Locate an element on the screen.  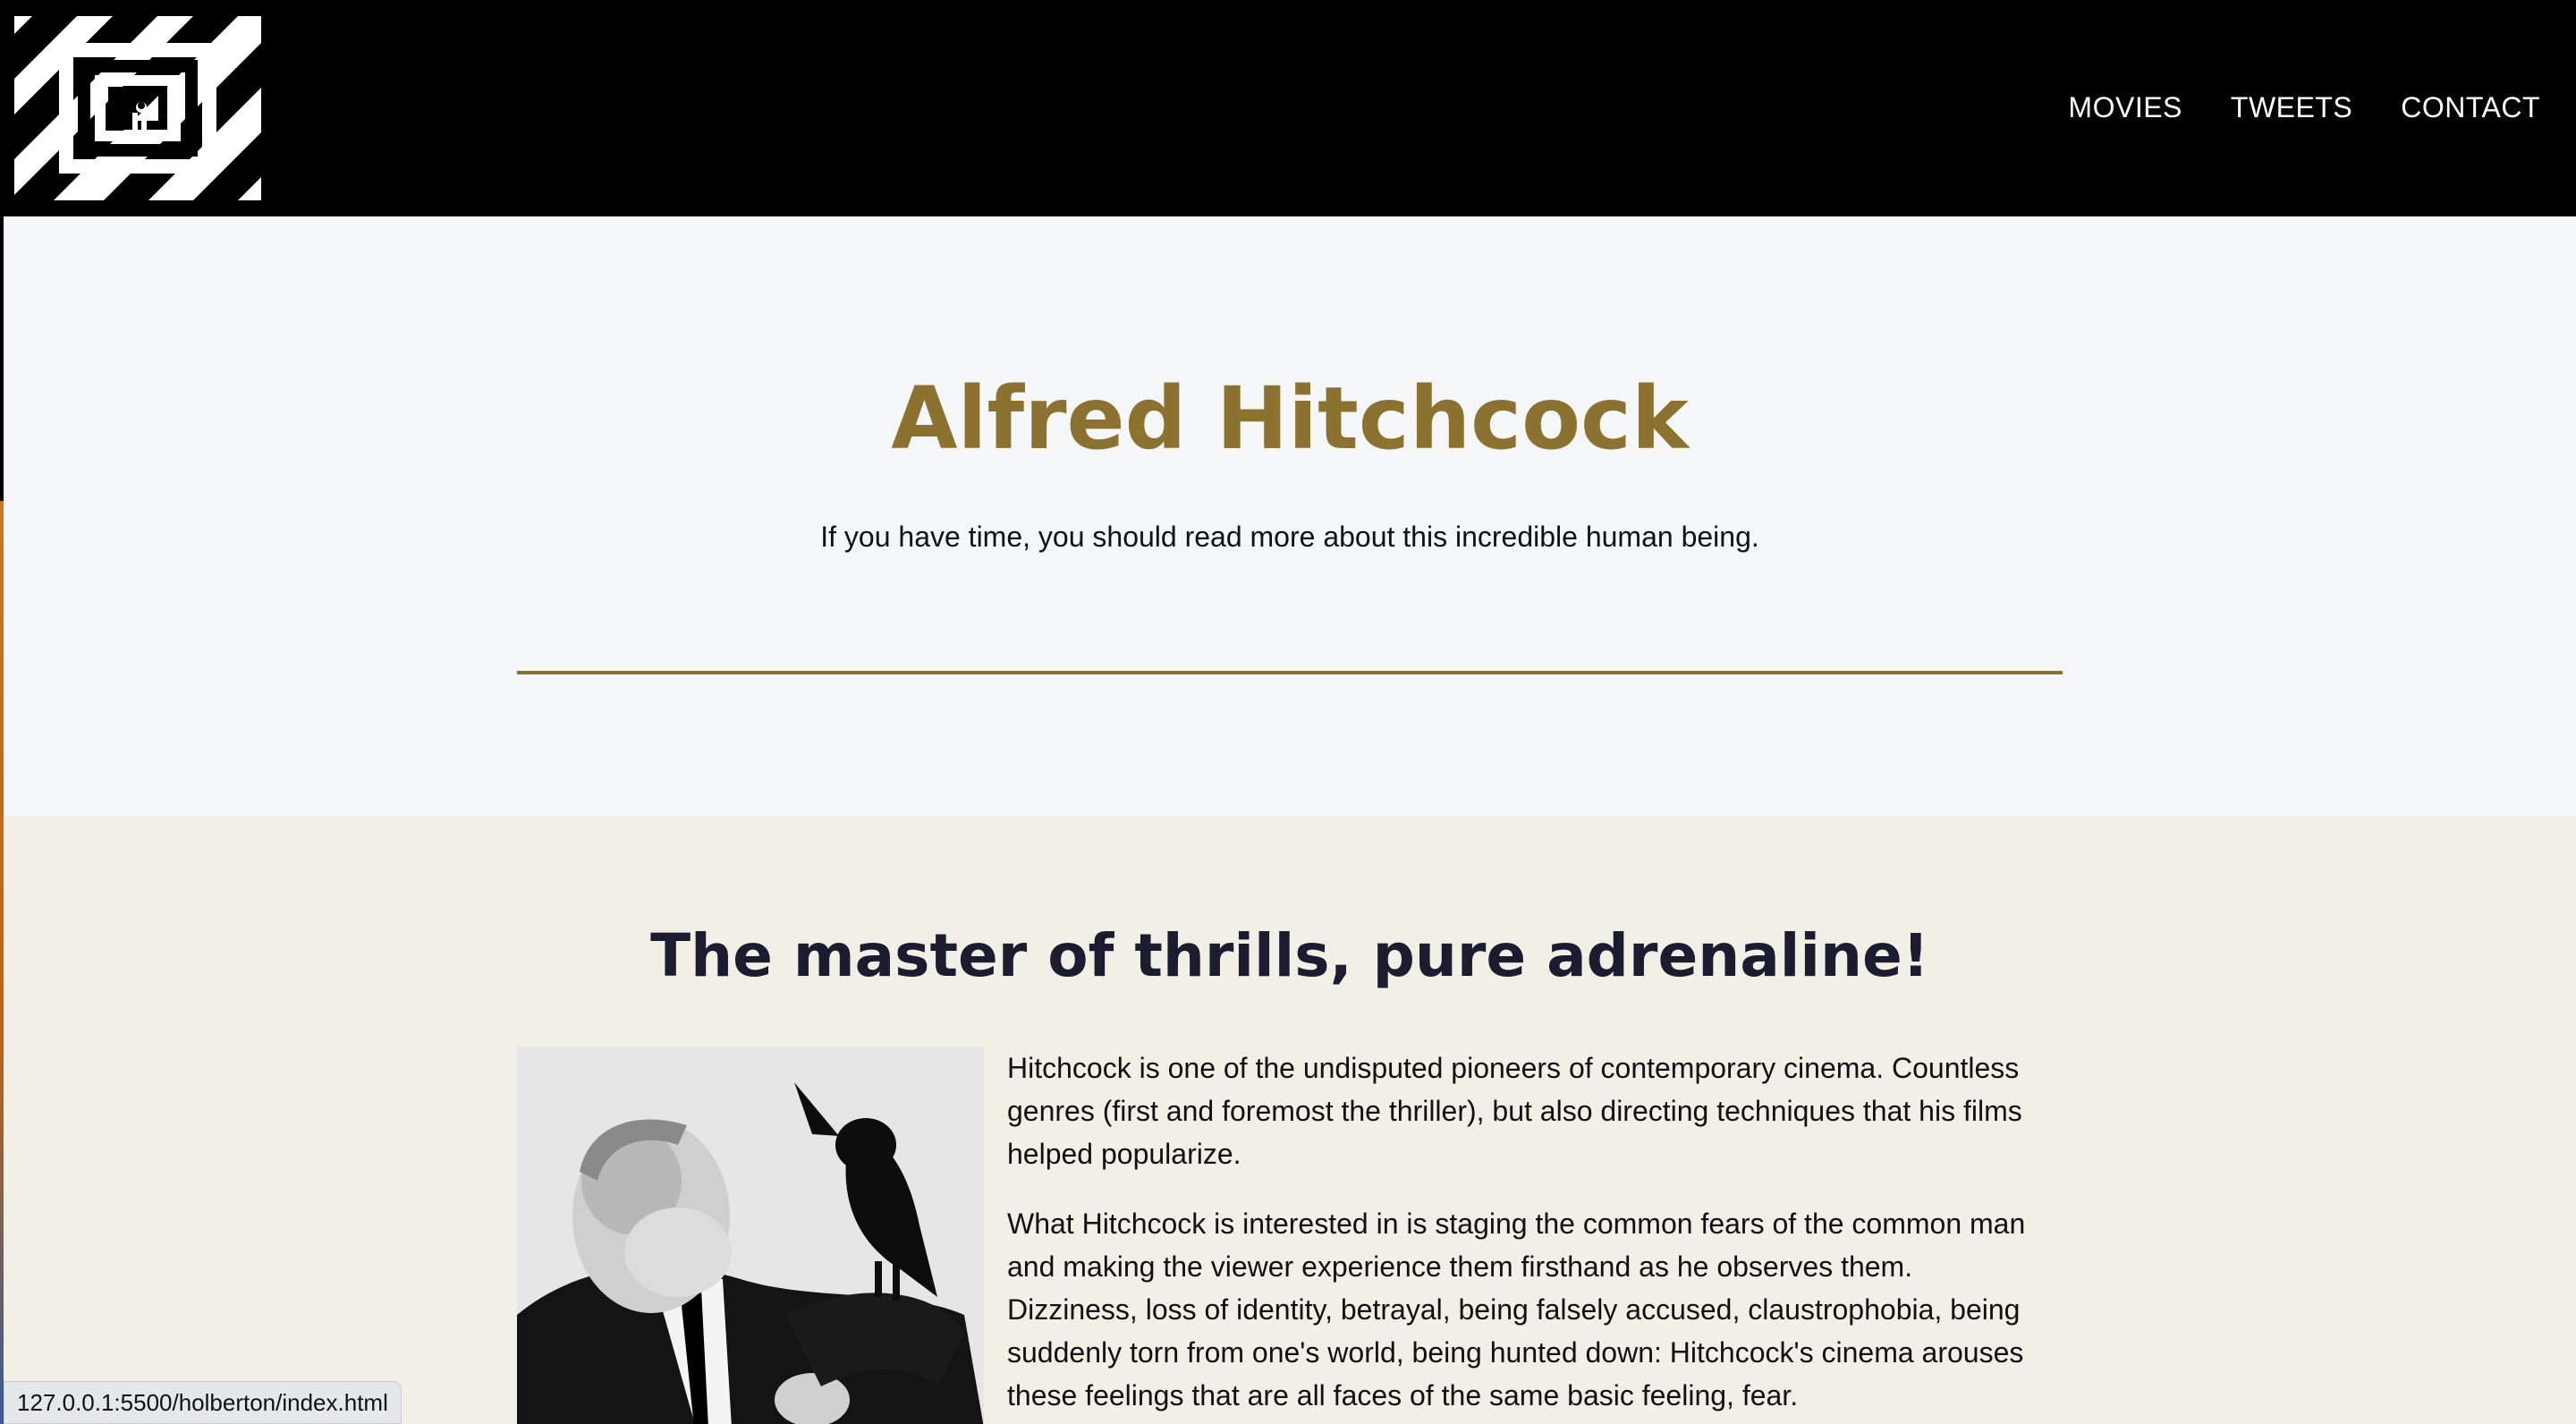
hitchcock-with-crow-photo is located at coordinates (750, 1235).